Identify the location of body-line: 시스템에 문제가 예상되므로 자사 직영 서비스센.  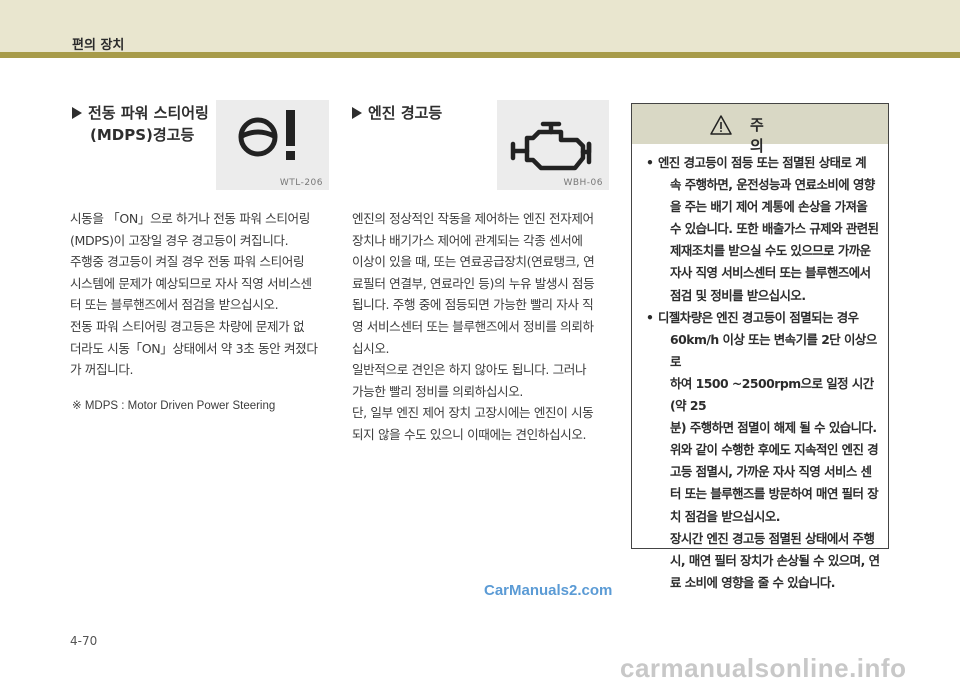
(191, 283).